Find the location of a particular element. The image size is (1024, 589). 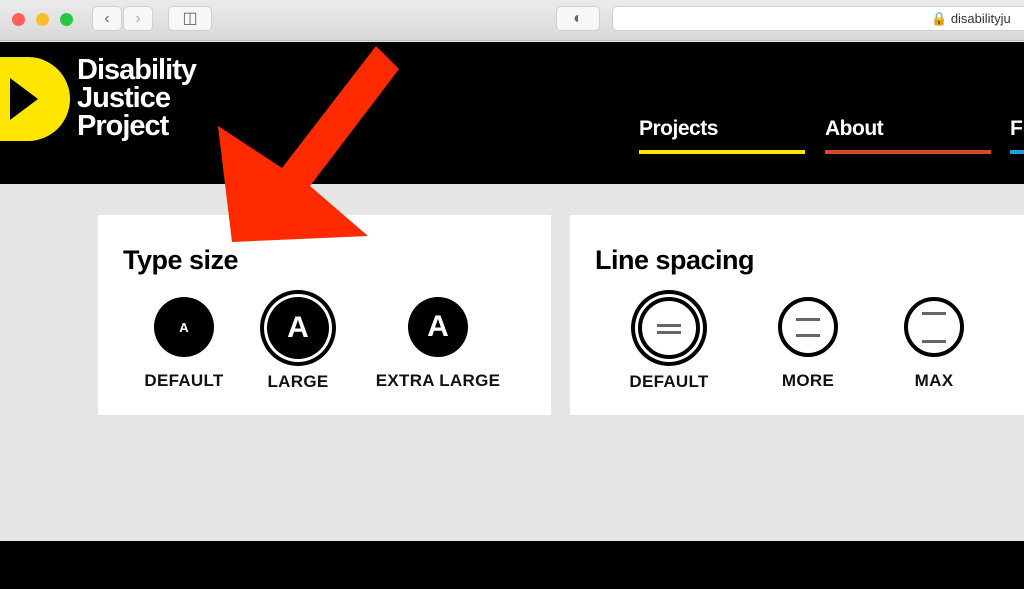

arrow-annotation-icon is located at coordinates (308, 144).